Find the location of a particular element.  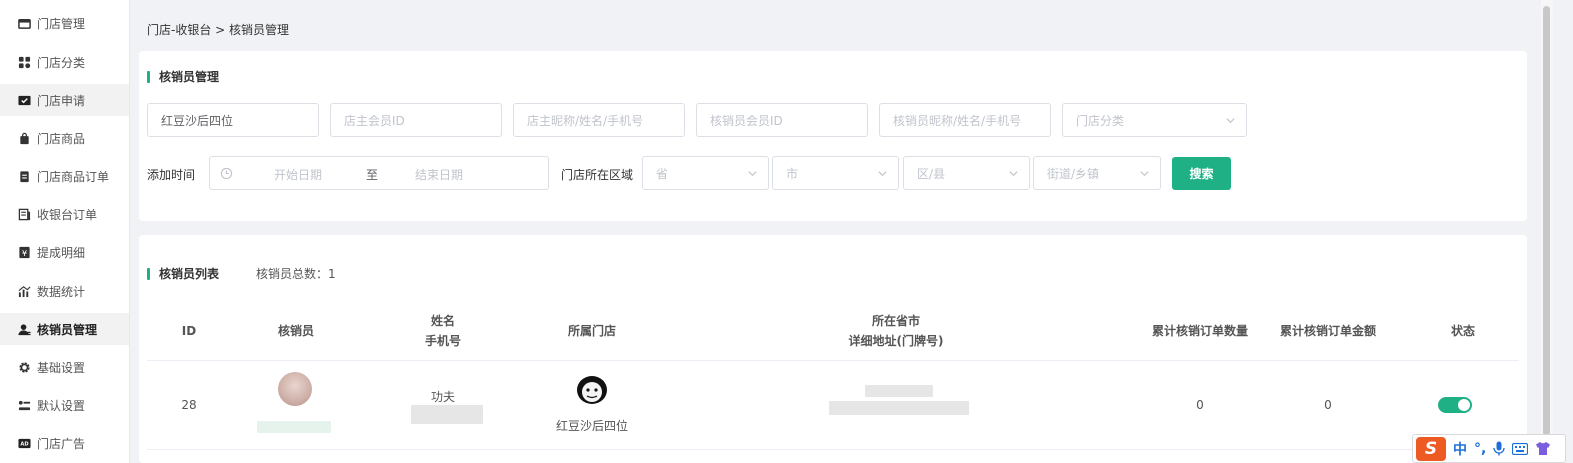

owner-name-placeholder: 店主昵称/姓名/手机号 is located at coordinates (585, 120).